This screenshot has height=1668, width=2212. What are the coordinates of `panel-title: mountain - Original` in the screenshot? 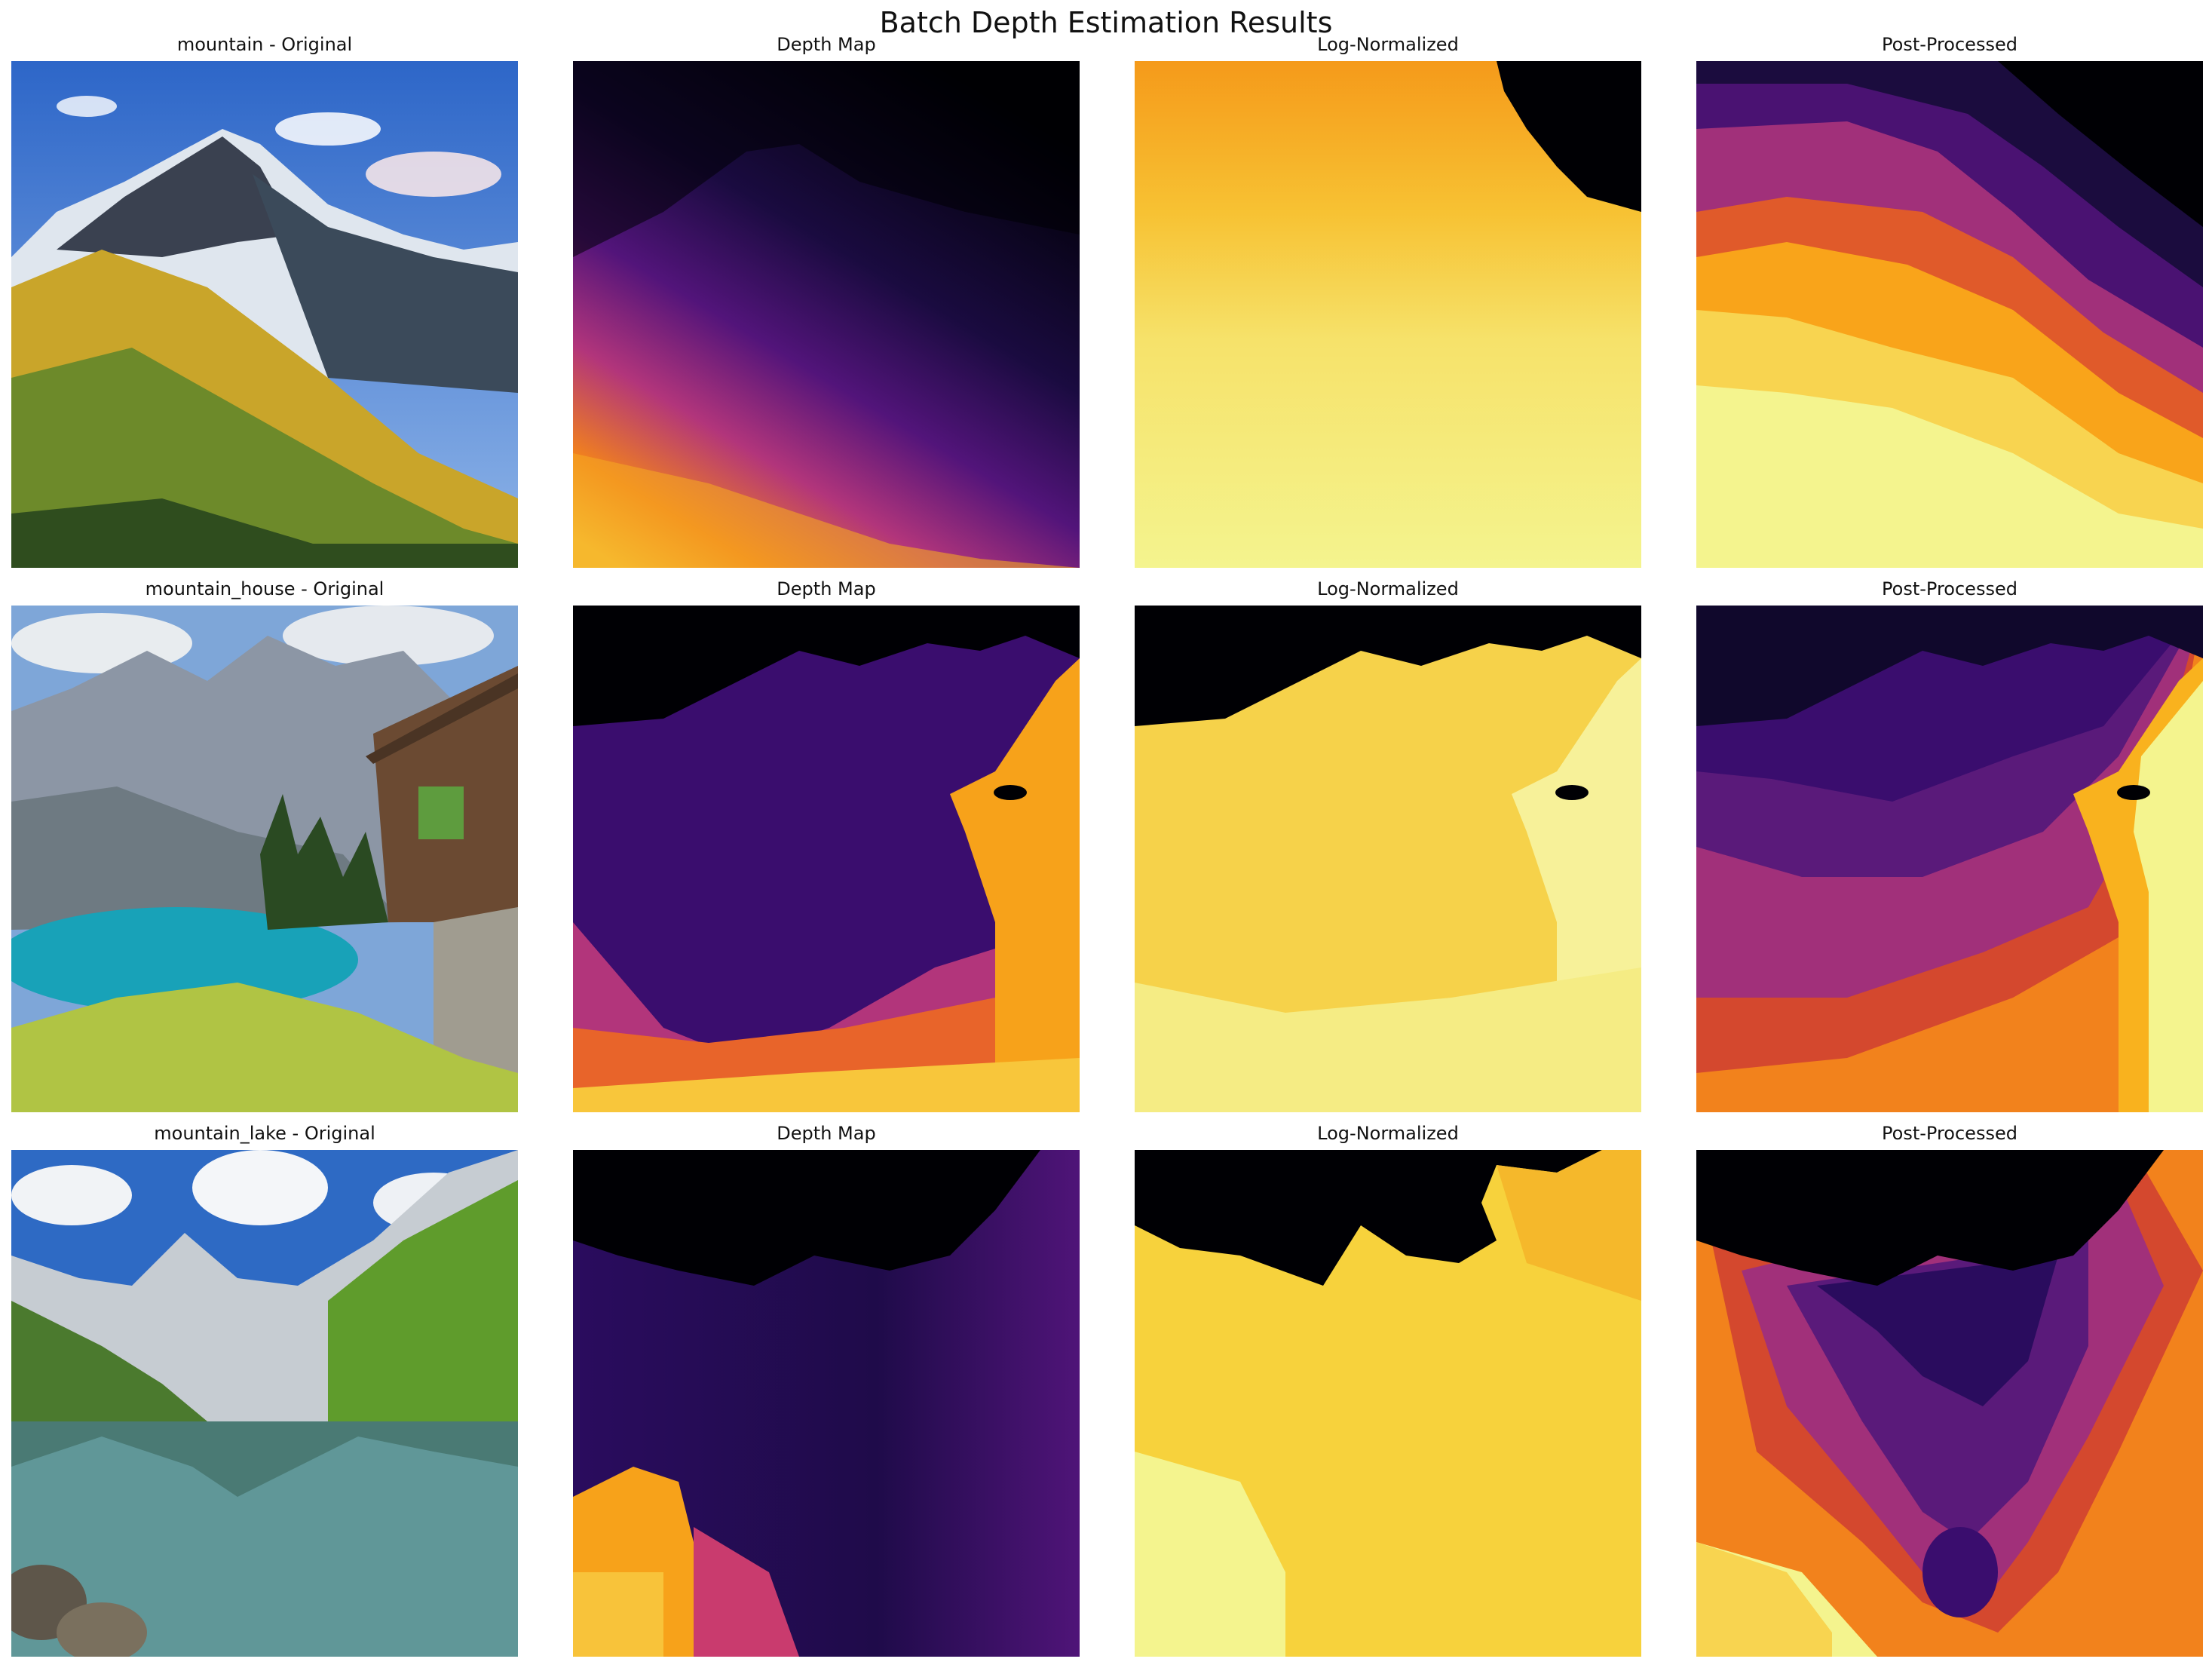 It's located at (264, 44).